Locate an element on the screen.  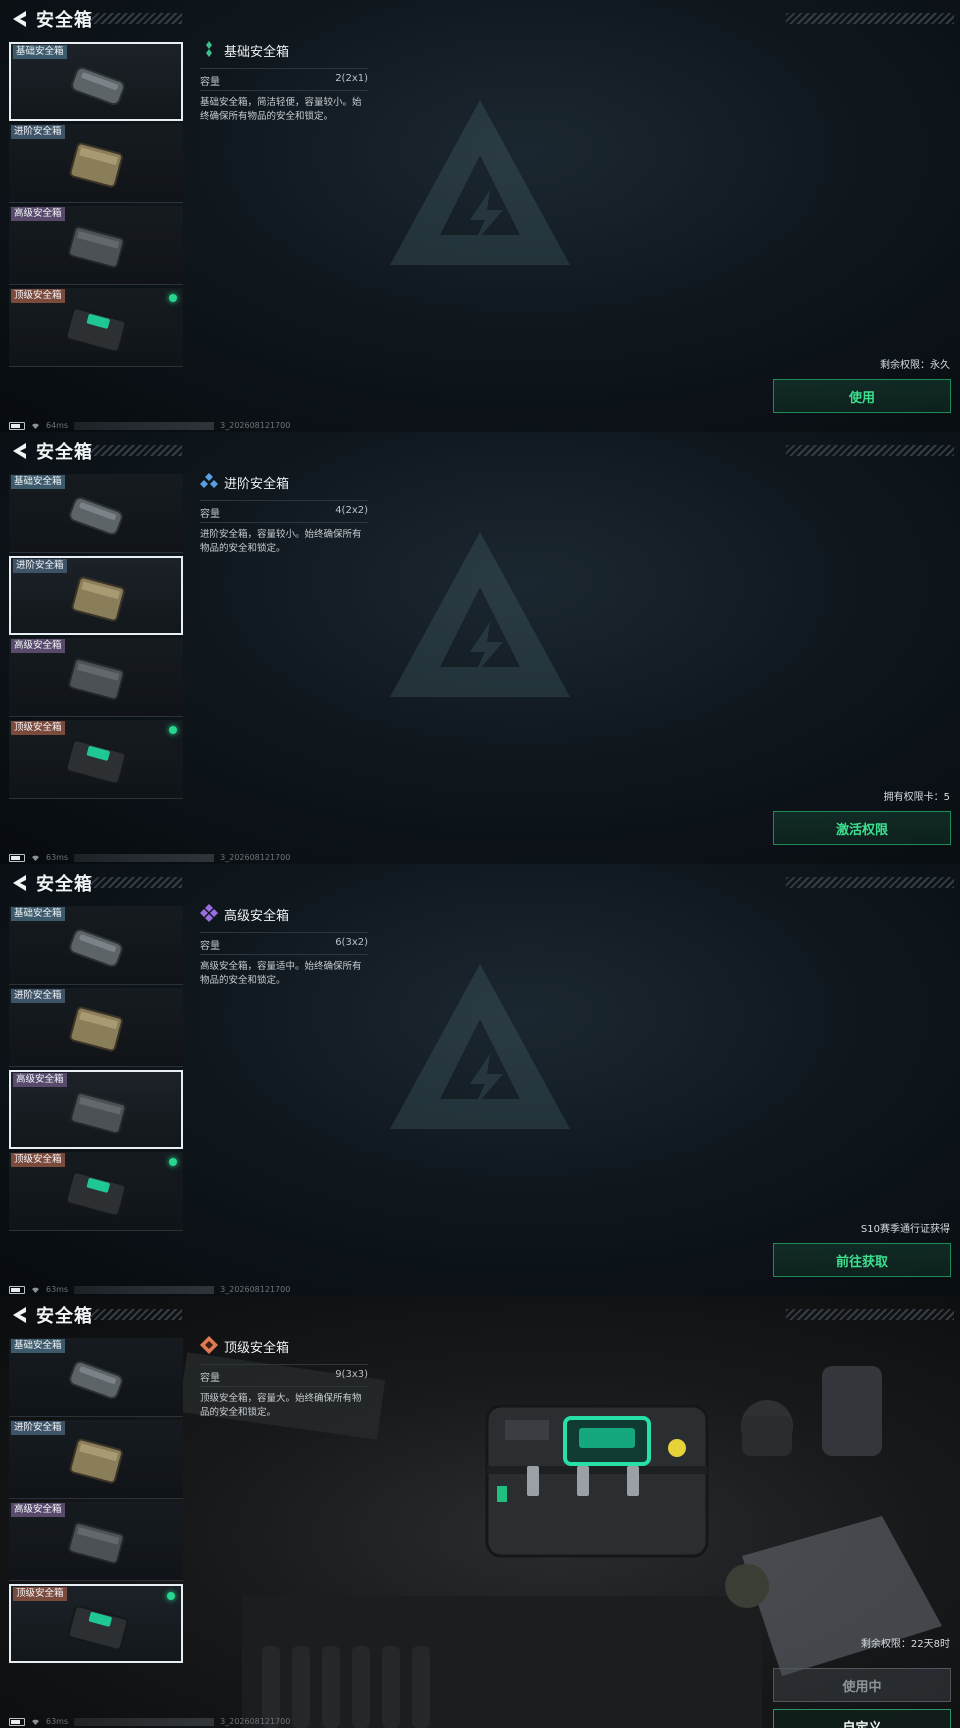
customize-button: 自定义 is located at coordinates (862, 1718).